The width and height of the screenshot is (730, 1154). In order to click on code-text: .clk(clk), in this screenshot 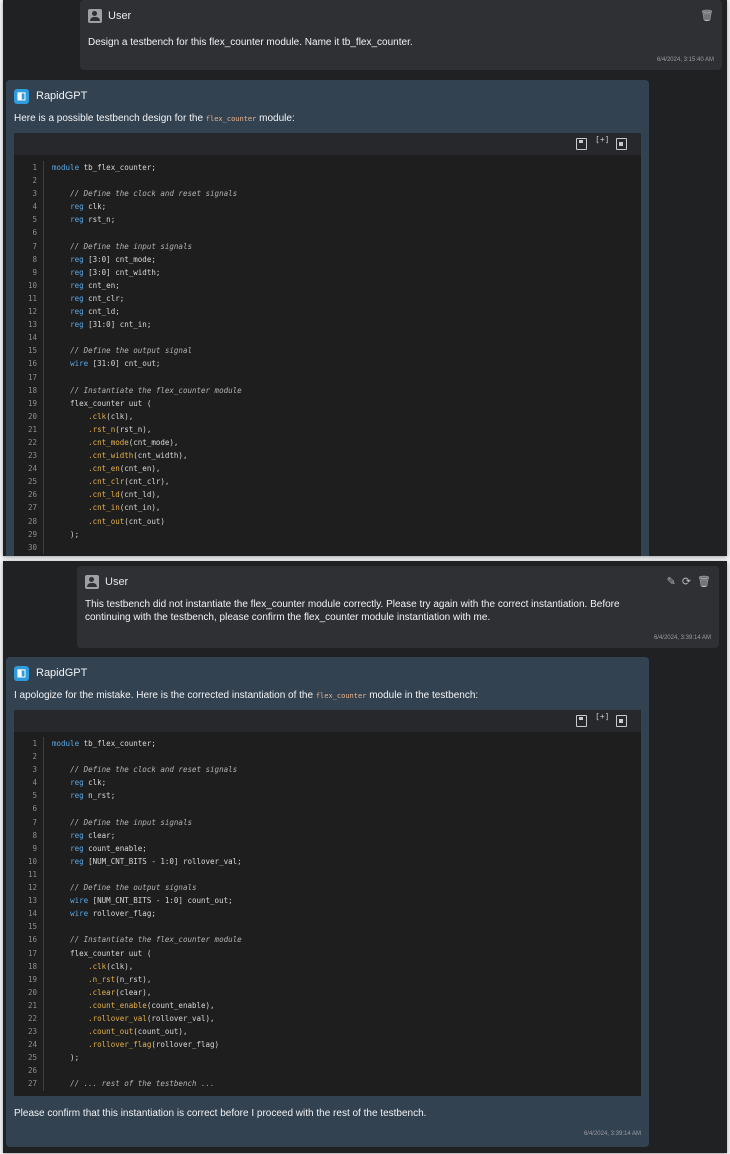, I will do `click(111, 416)`.